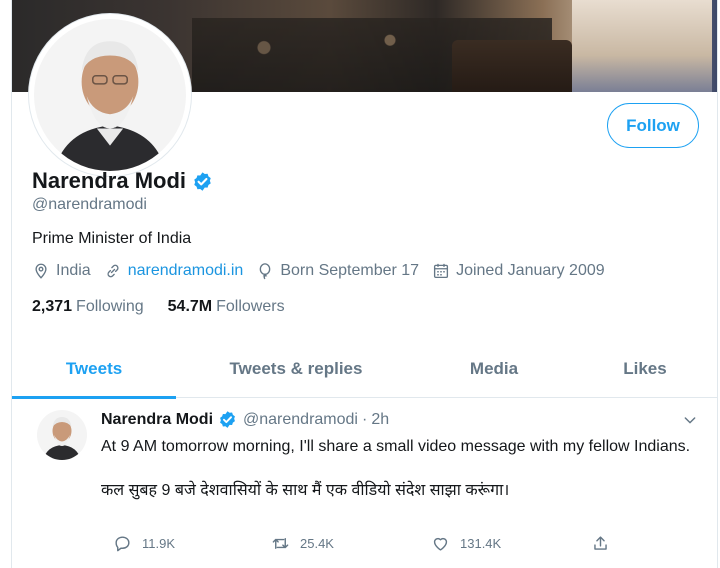 The image size is (720, 568). What do you see at coordinates (186, 271) in the screenshot?
I see `website-link: narendramodi.in` at bounding box center [186, 271].